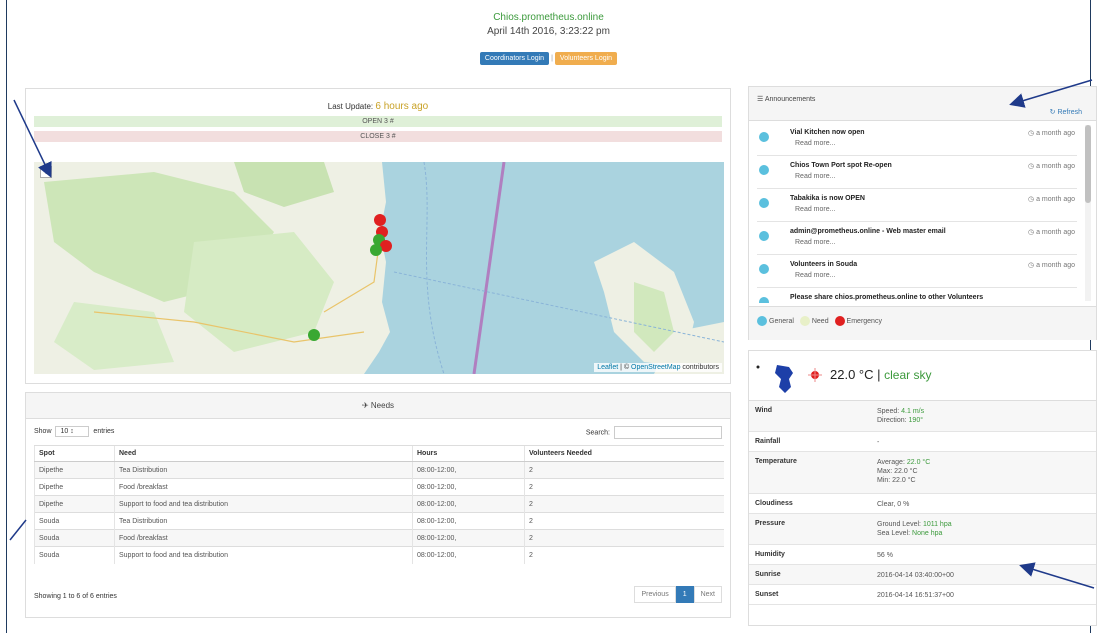  What do you see at coordinates (668, 432) in the screenshot?
I see `search-input` at bounding box center [668, 432].